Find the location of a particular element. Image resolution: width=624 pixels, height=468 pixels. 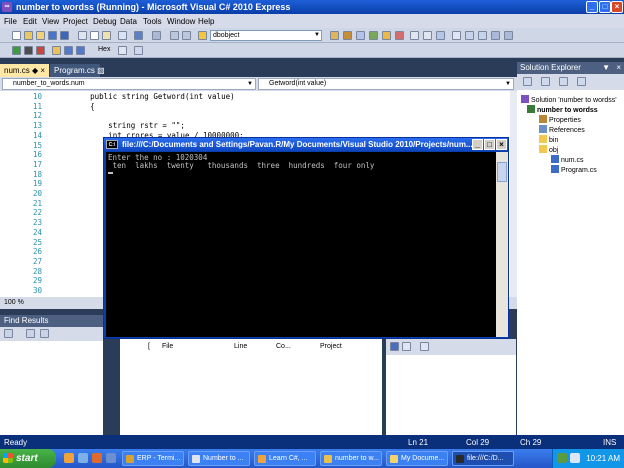

comment-block-icon is located at coordinates (508, 35).